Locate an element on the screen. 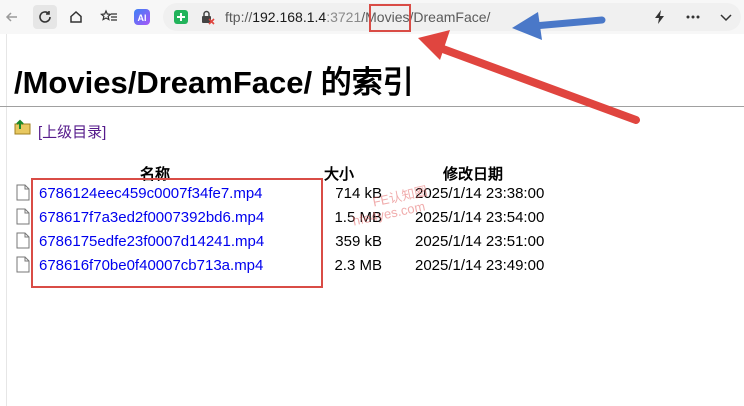  page-title: /Movies/DreamFace/ 的索引 is located at coordinates (214, 82).